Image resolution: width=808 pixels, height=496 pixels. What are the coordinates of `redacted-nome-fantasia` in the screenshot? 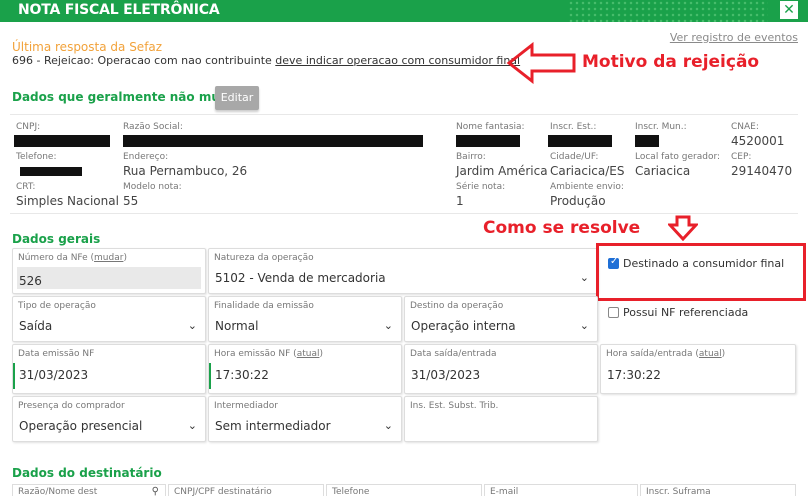 It's located at (488, 141).